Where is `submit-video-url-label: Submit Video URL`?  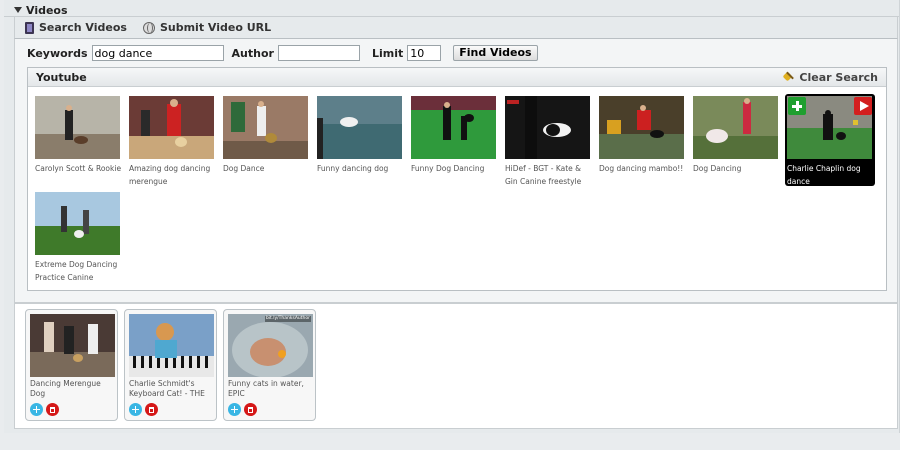
submit-video-url-label: Submit Video URL is located at coordinates (215, 27).